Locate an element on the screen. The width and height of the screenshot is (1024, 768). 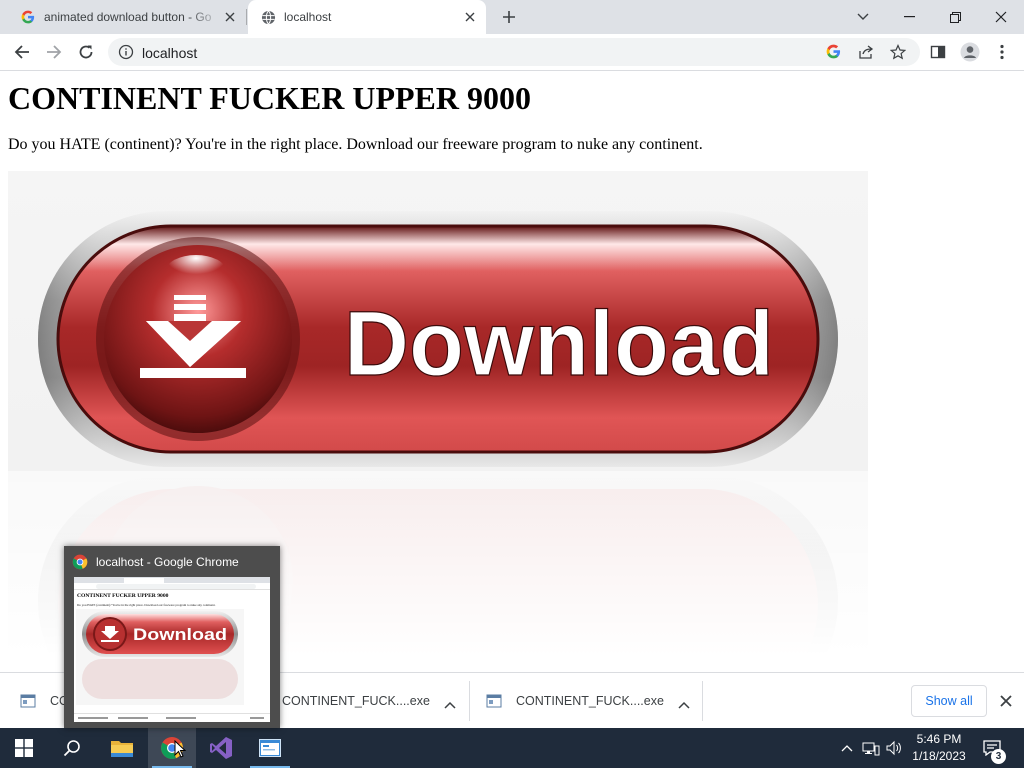
download-button-label: Download is located at coordinates (559, 344).